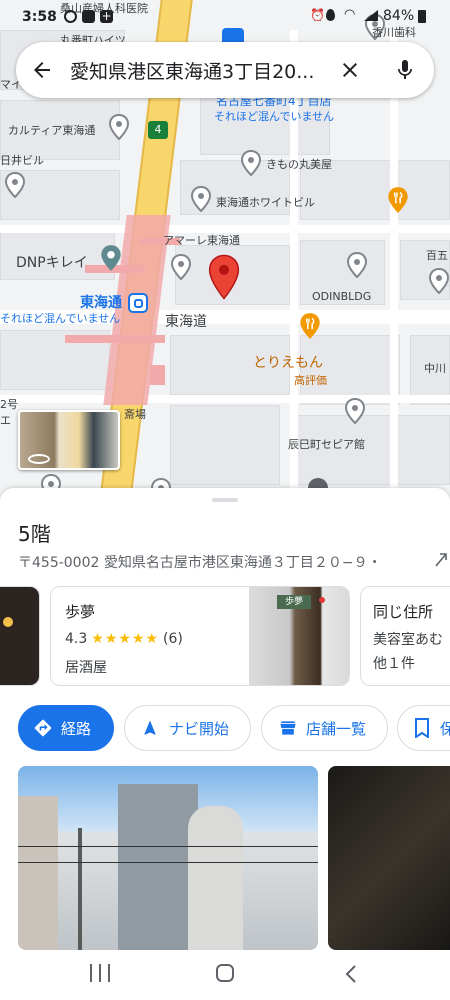 This screenshot has width=450, height=1000. What do you see at coordinates (86, 668) in the screenshot?
I see `place-category: 居酒屋` at bounding box center [86, 668].